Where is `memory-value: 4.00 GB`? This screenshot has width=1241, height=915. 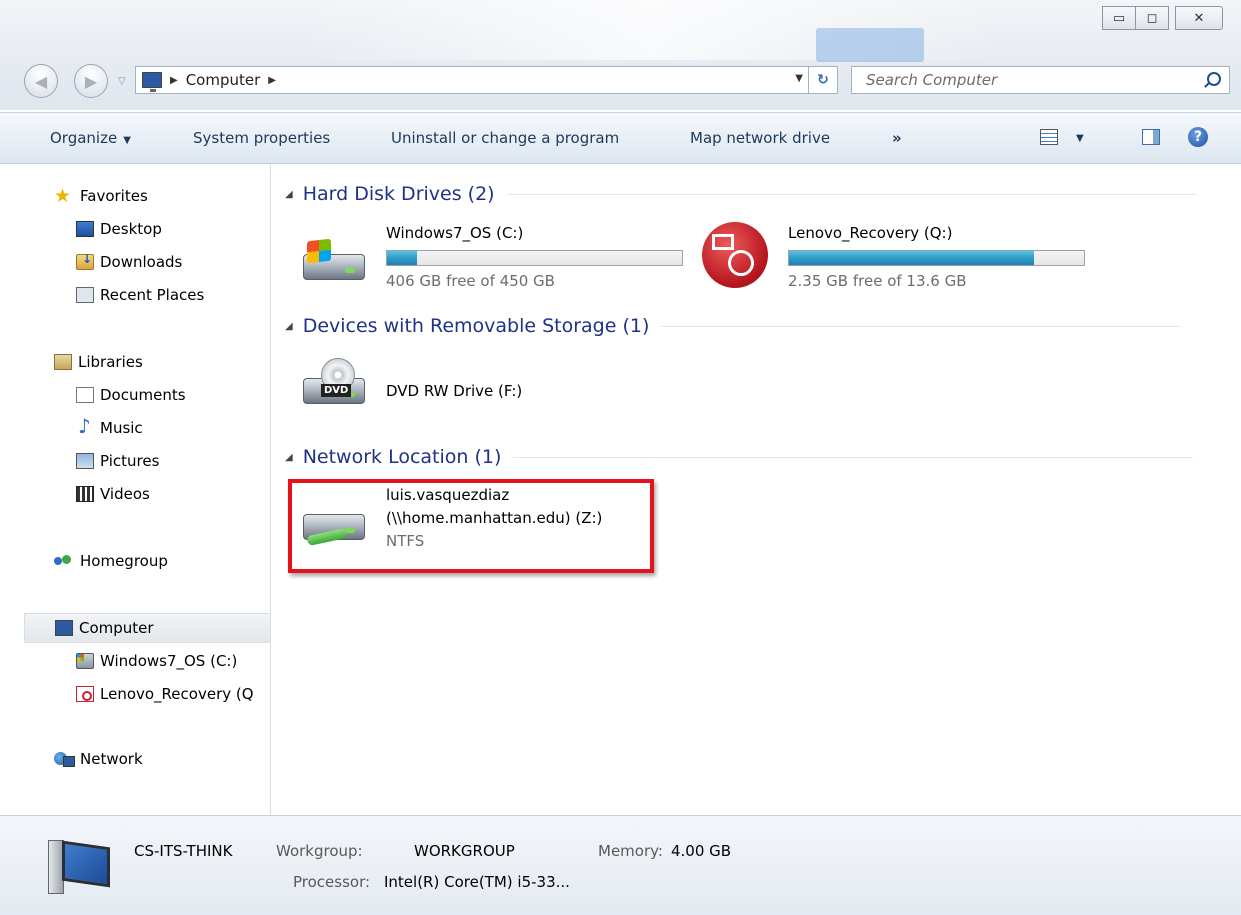 memory-value: 4.00 GB is located at coordinates (701, 851).